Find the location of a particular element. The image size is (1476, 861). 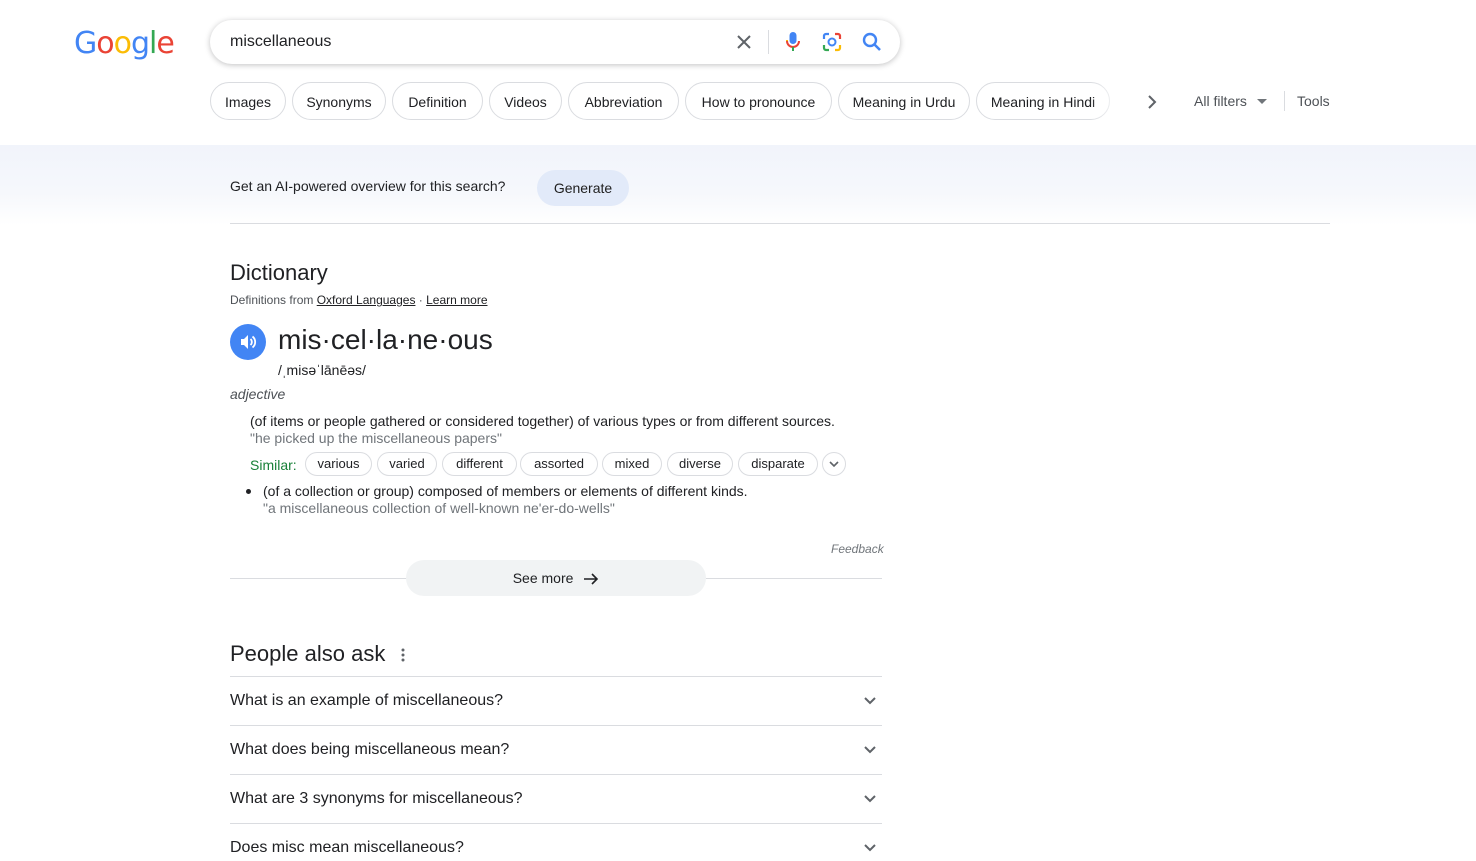

learn-more-link: Learn more is located at coordinates (456, 300).